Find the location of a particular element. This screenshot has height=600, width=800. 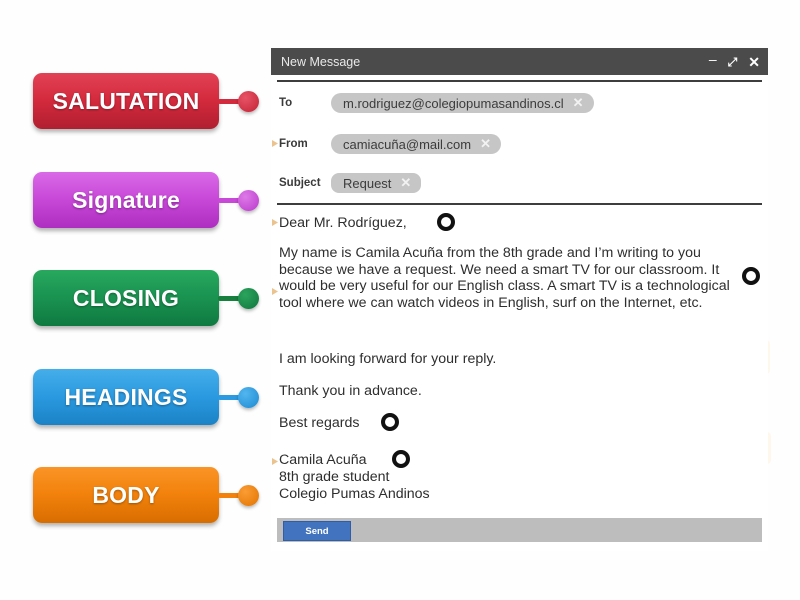

recipient-chip-from: camiacuña@mail.com ✕ is located at coordinates (416, 144).